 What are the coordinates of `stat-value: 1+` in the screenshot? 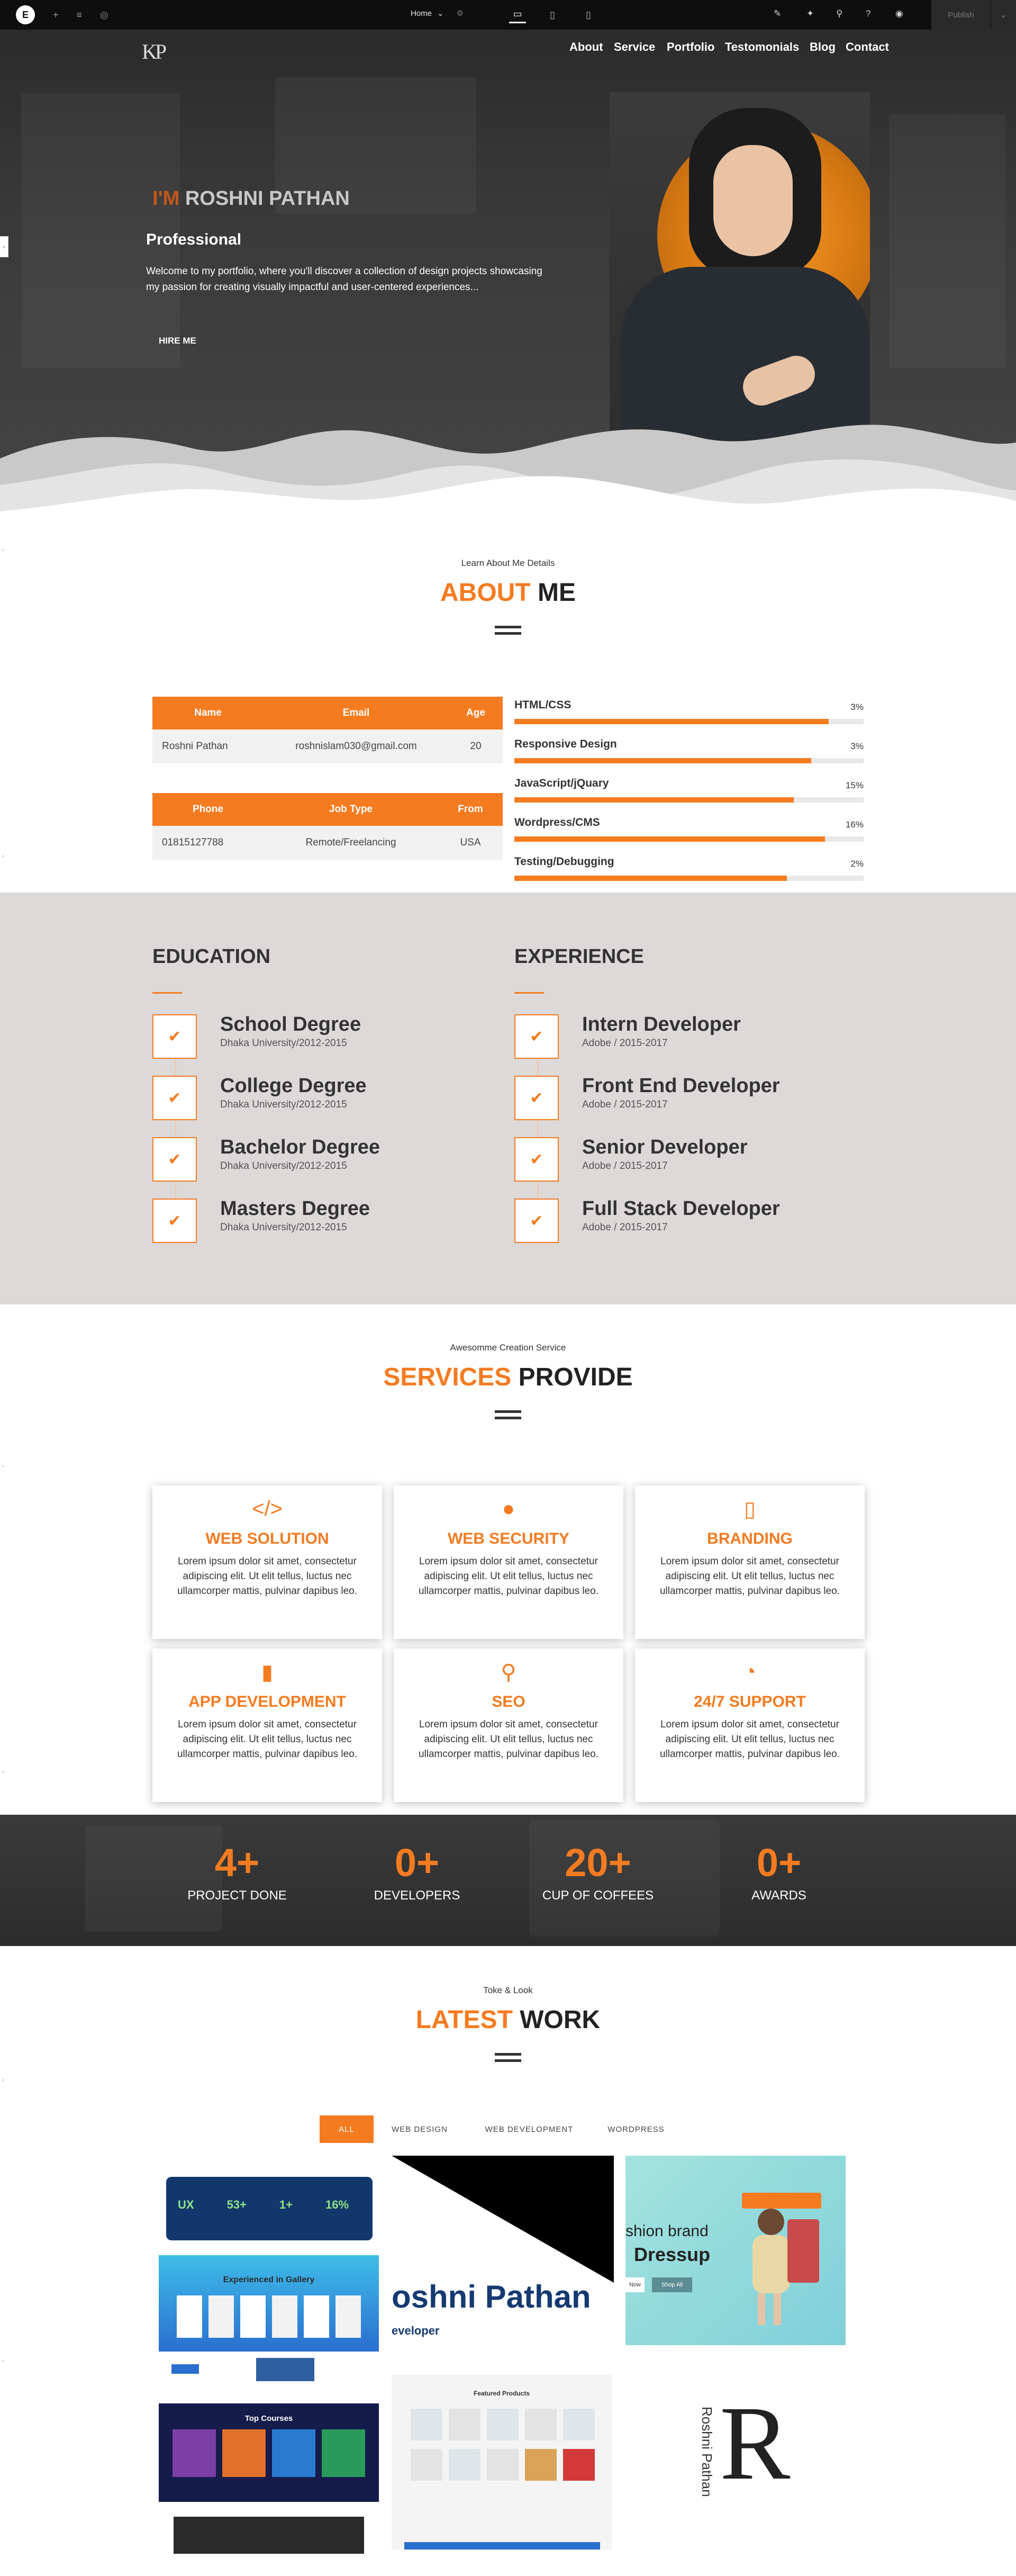 It's located at (286, 2204).